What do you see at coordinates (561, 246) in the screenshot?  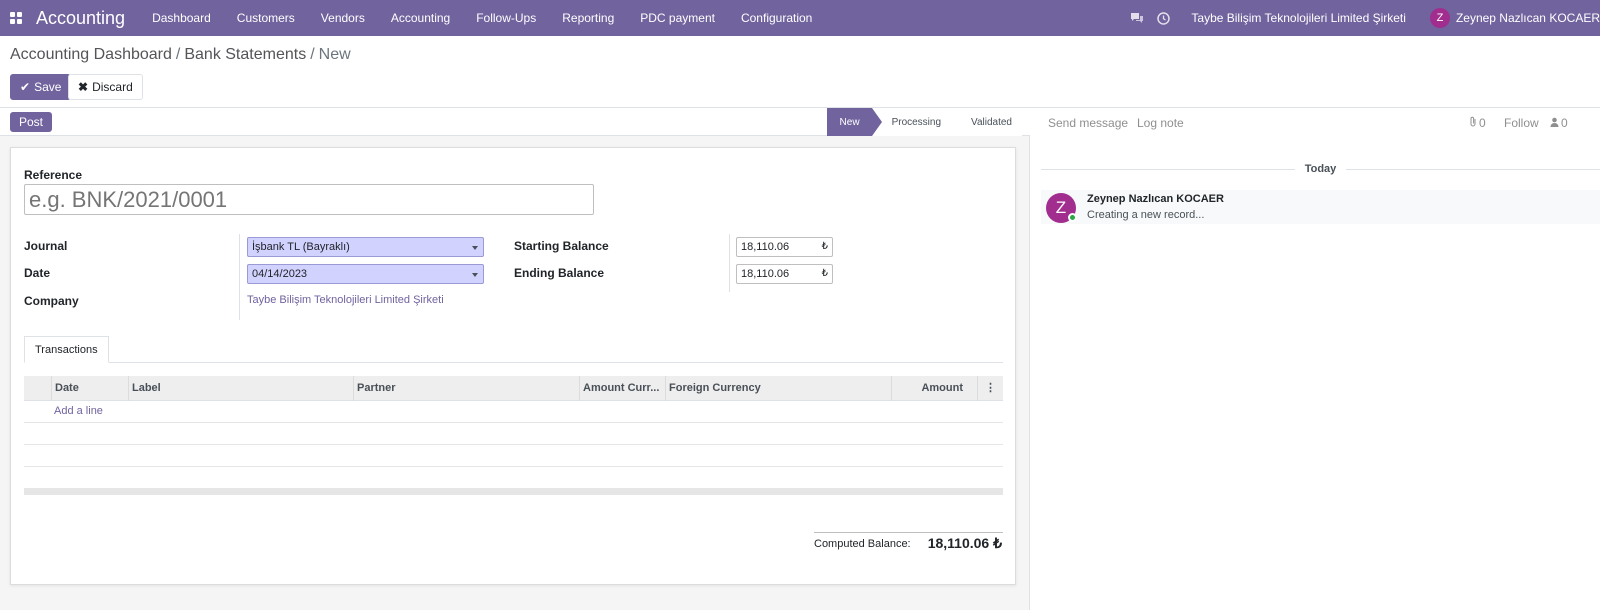 I see `starting-balance-label: Starting Balance` at bounding box center [561, 246].